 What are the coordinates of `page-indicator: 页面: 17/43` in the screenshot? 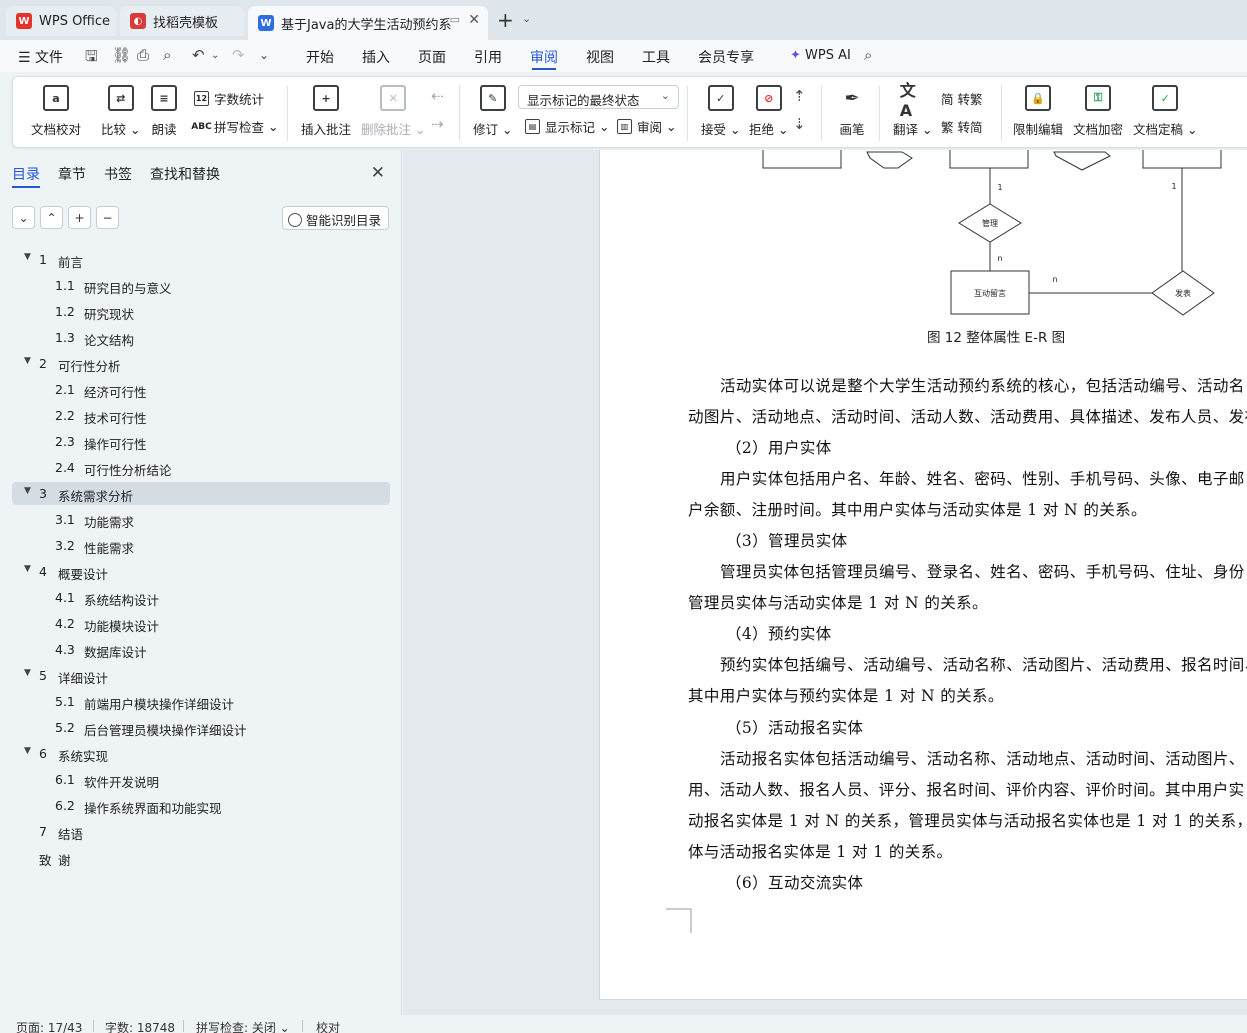 It's located at (49, 1026).